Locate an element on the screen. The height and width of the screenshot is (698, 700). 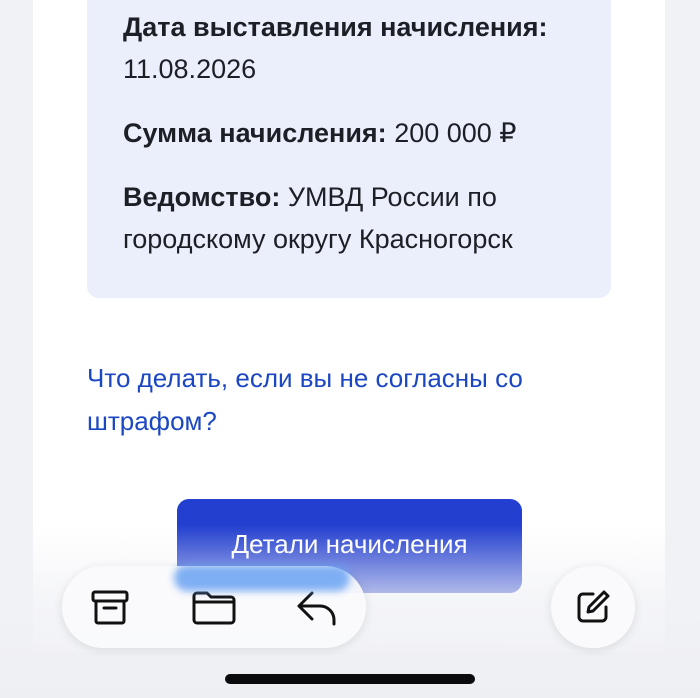
compose-button is located at coordinates (593, 607).